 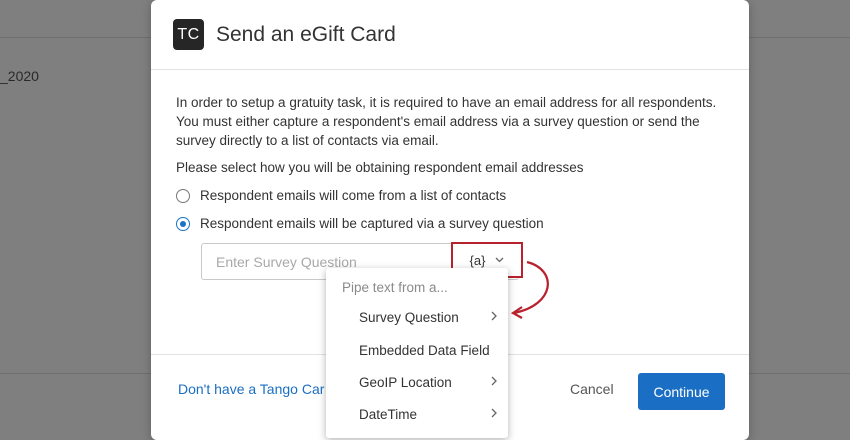 What do you see at coordinates (405, 382) in the screenshot?
I see `menu-item-label: GeoIP Location` at bounding box center [405, 382].